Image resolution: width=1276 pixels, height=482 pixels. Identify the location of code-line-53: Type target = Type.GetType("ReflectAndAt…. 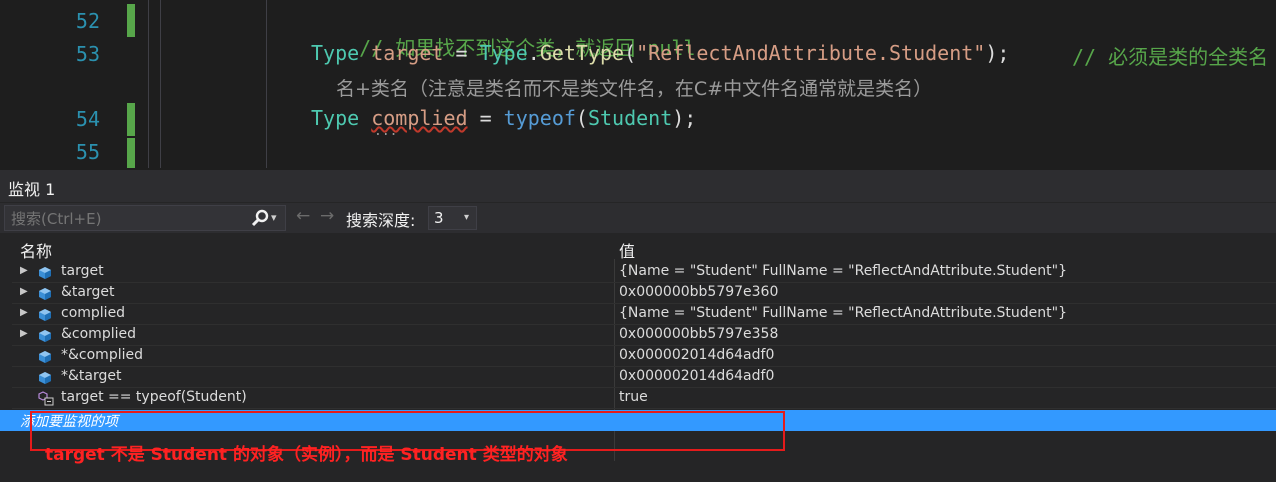
(660, 53).